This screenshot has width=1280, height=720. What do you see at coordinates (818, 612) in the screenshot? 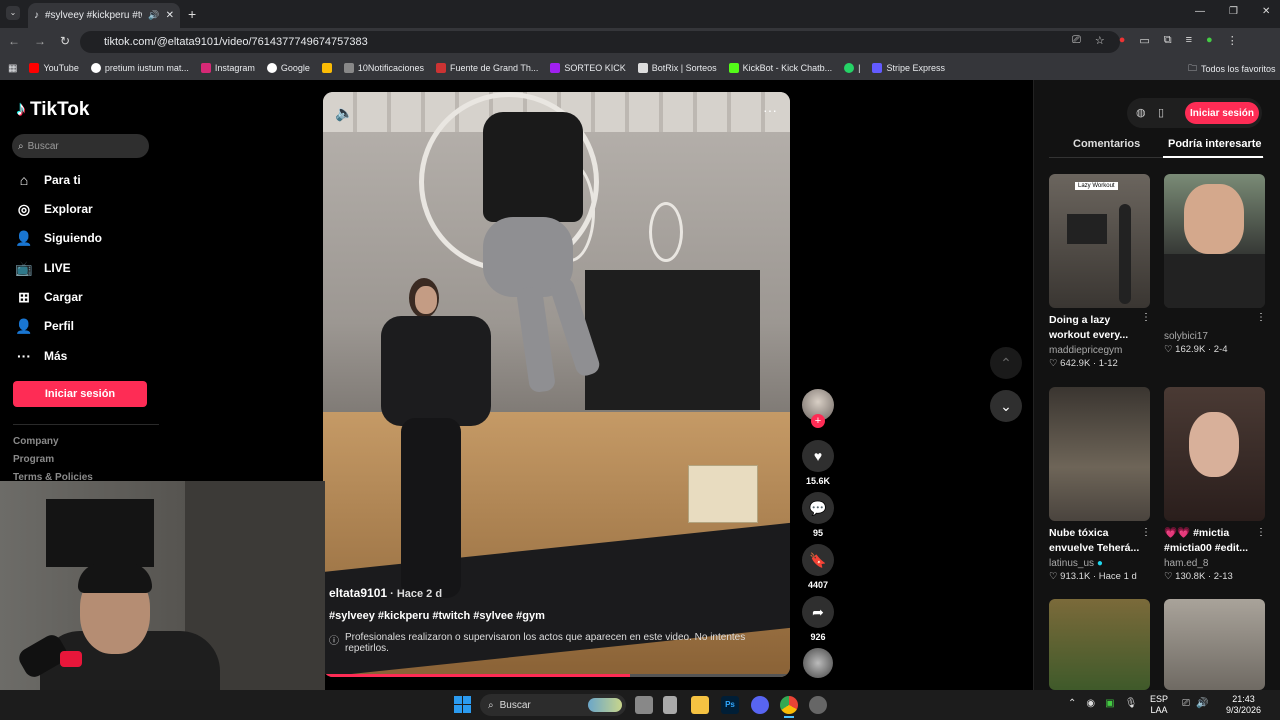
I see `share-button: ➦` at bounding box center [818, 612].